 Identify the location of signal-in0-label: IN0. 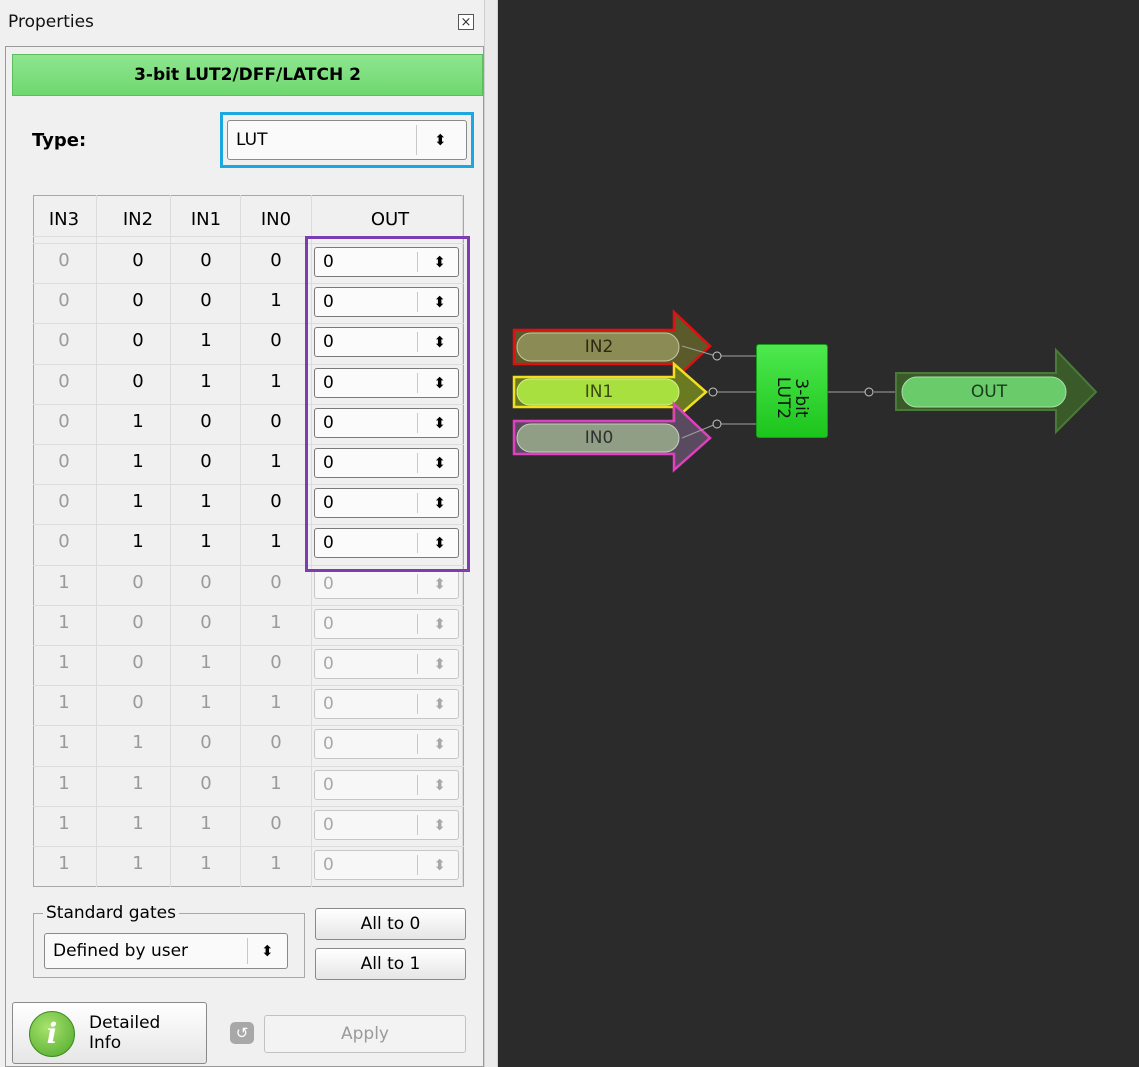
(599, 438).